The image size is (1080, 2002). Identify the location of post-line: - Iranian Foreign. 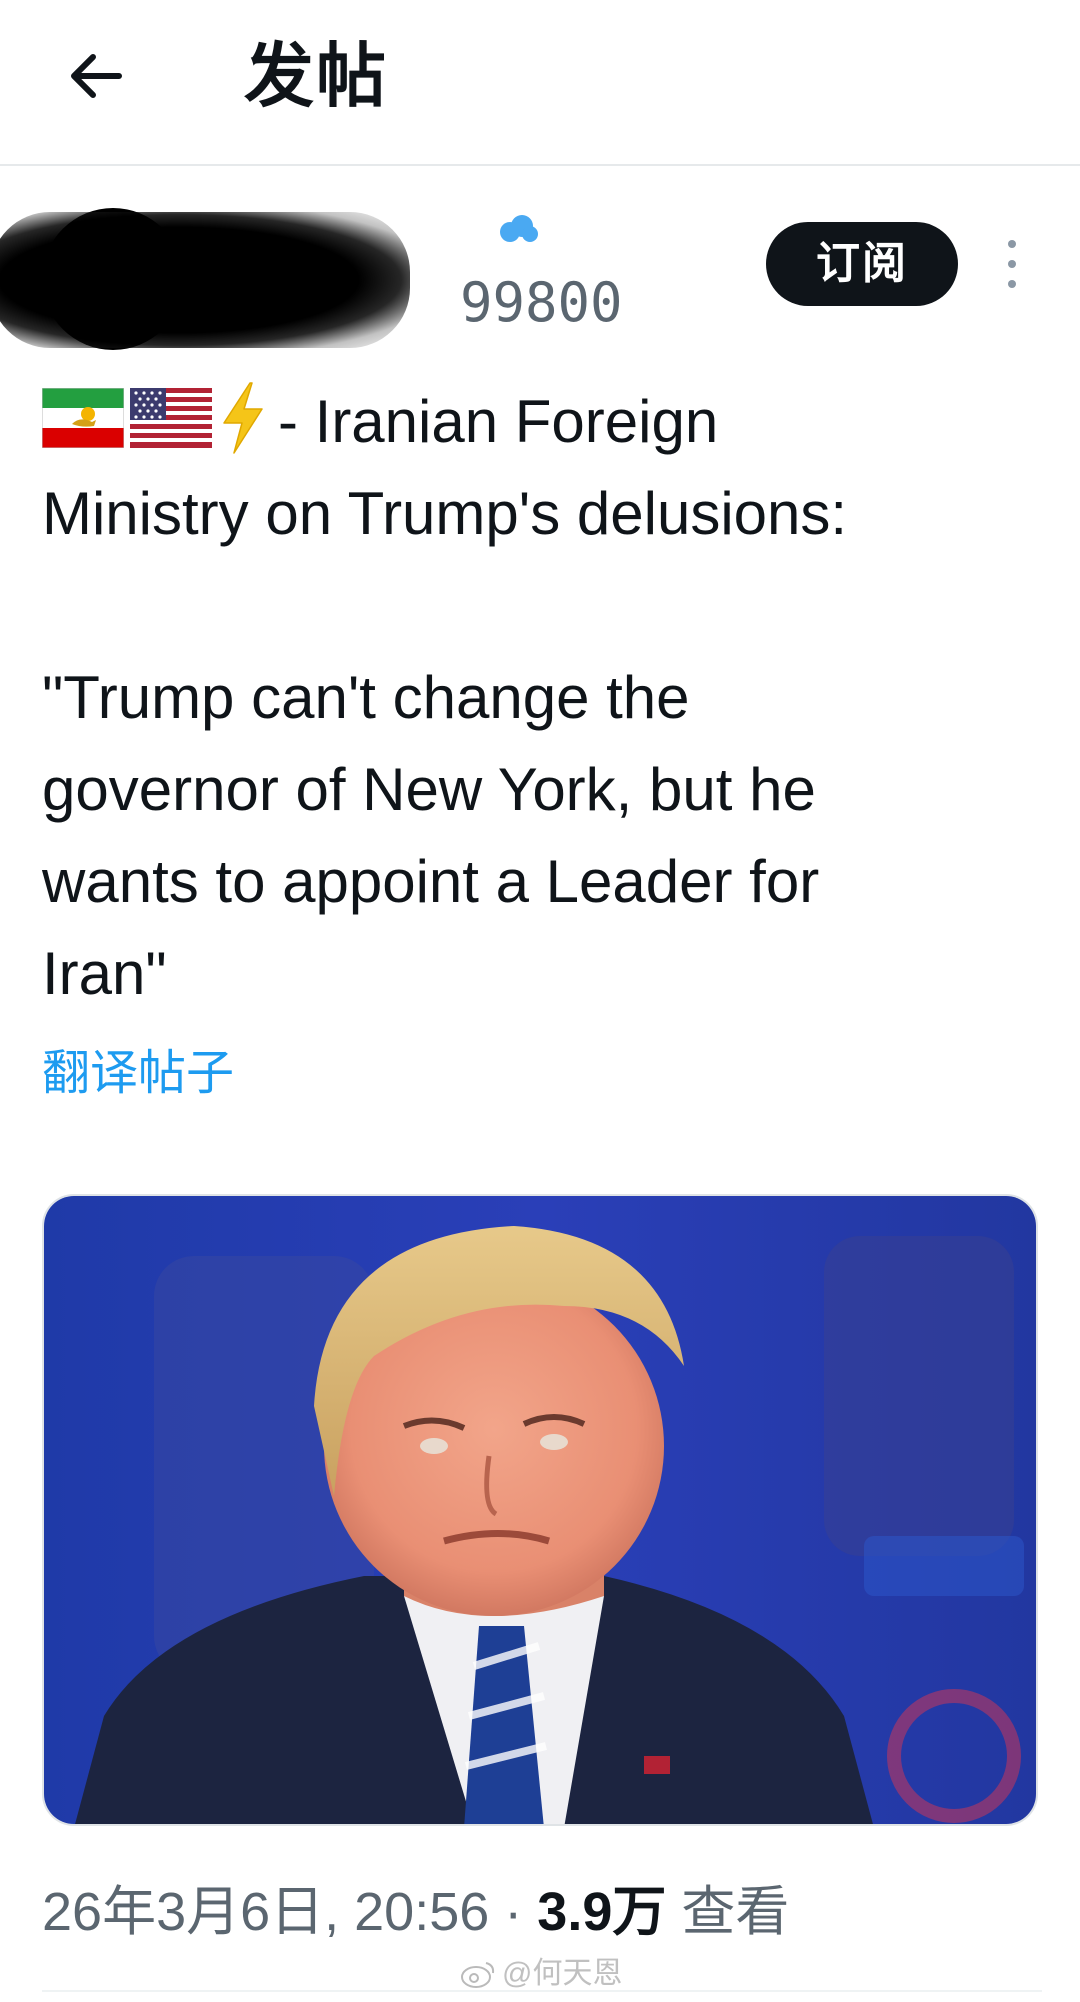
(542, 422).